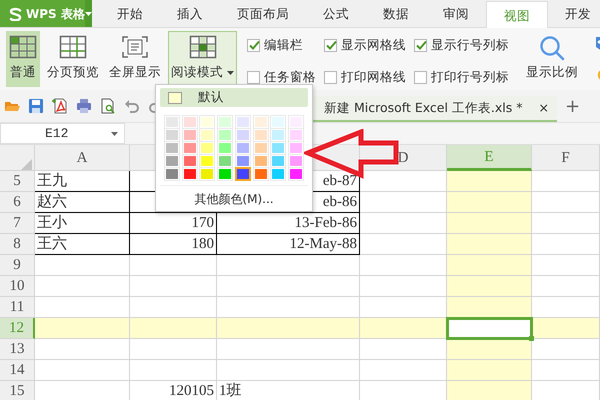 The height and width of the screenshot is (400, 600). I want to click on table-cell: 170, so click(173, 223).